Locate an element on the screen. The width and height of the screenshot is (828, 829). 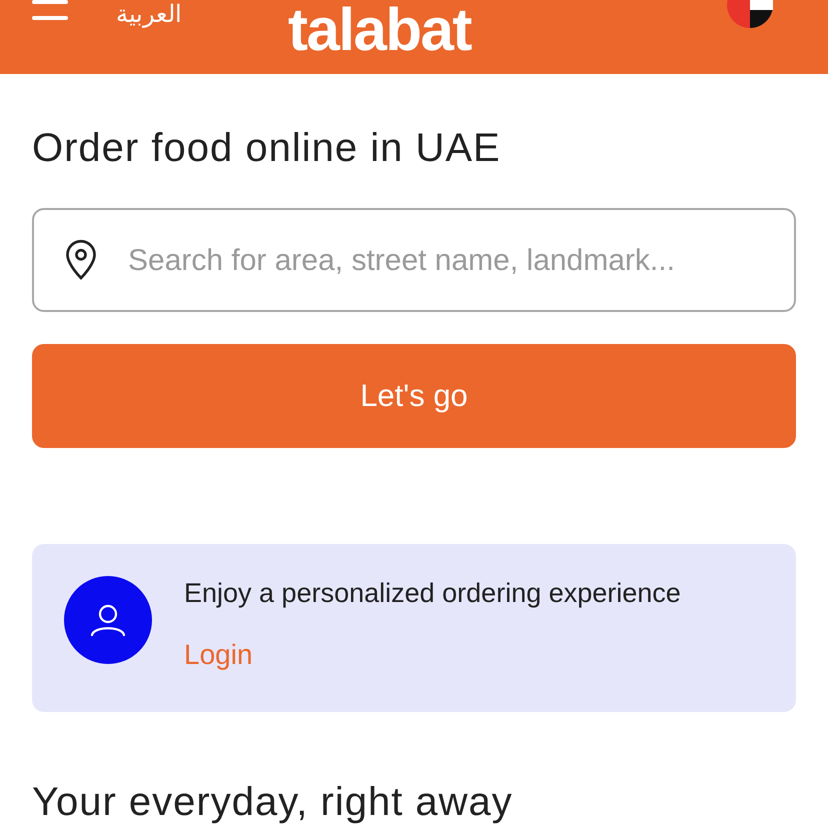
flag-icon is located at coordinates (750, 14).